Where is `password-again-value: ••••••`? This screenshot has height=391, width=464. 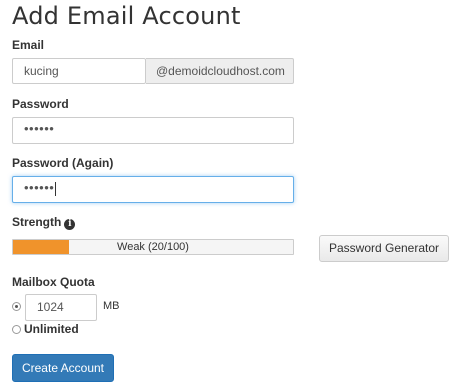
password-again-value: •••••• is located at coordinates (39, 187).